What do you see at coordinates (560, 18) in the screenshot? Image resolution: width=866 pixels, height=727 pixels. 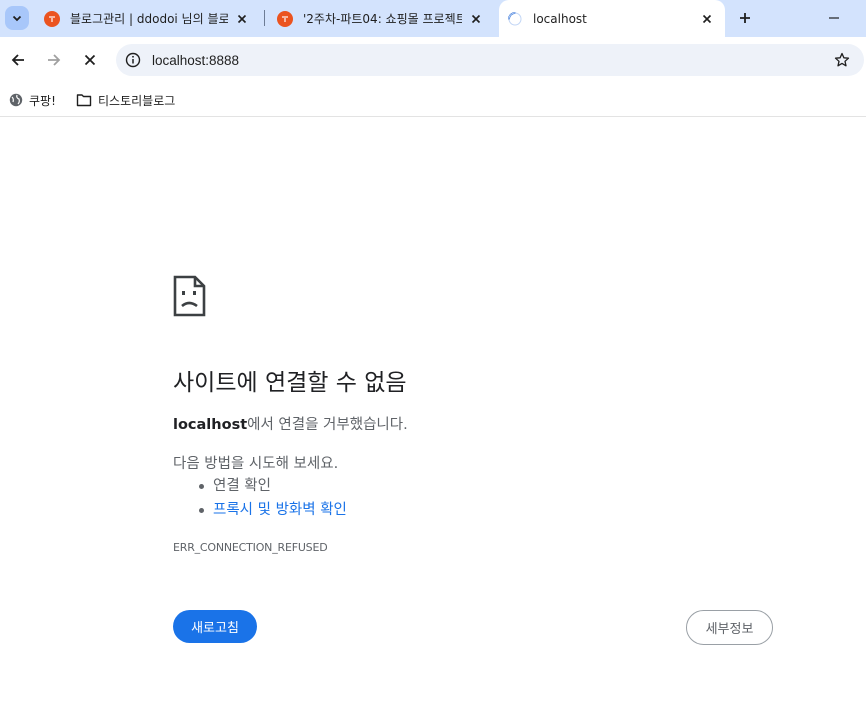 I see `tab-title: localhost` at bounding box center [560, 18].